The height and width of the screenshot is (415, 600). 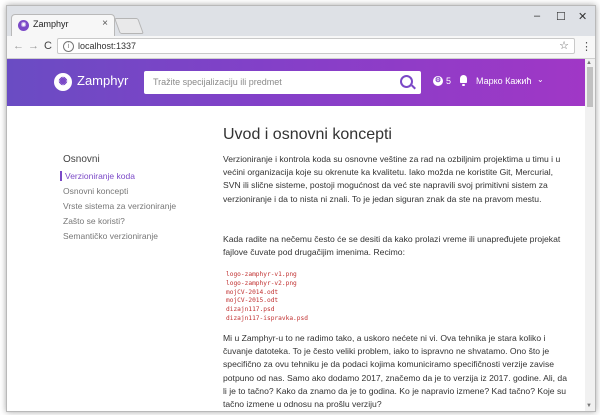 I want to click on article-title: Uvod i osnovni koncepti, so click(x=307, y=134).